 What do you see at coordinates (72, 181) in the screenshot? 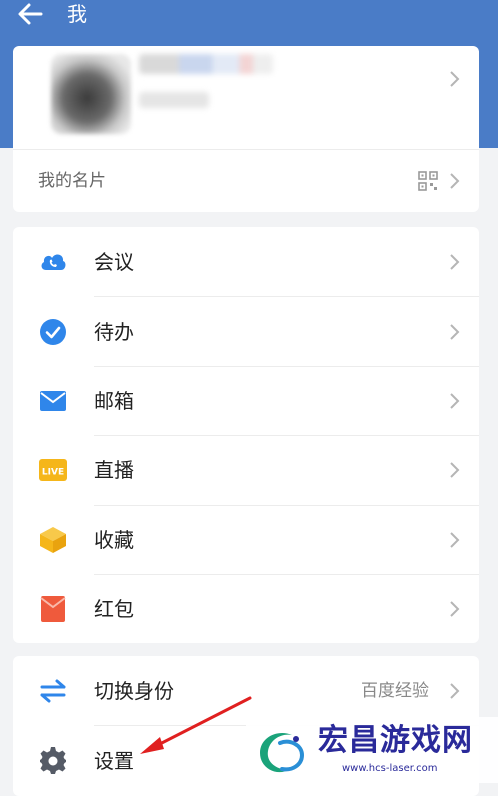
I see `my-card-label: 我的名片` at bounding box center [72, 181].